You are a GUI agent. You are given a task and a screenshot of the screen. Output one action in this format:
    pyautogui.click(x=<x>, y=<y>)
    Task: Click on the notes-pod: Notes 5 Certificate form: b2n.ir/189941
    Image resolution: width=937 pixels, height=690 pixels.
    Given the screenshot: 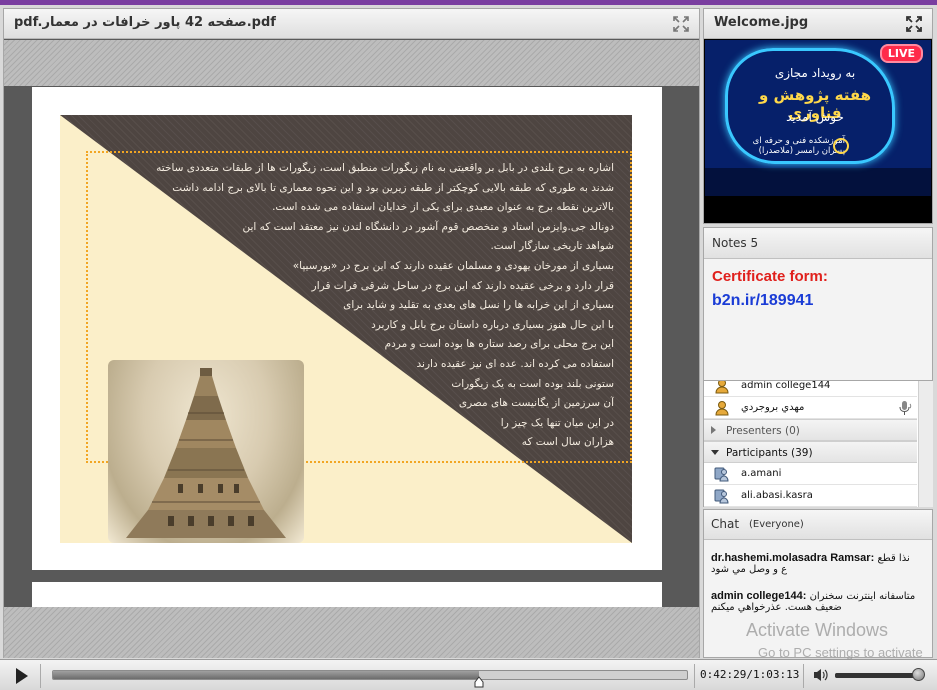 What is the action you would take?
    pyautogui.click(x=818, y=304)
    